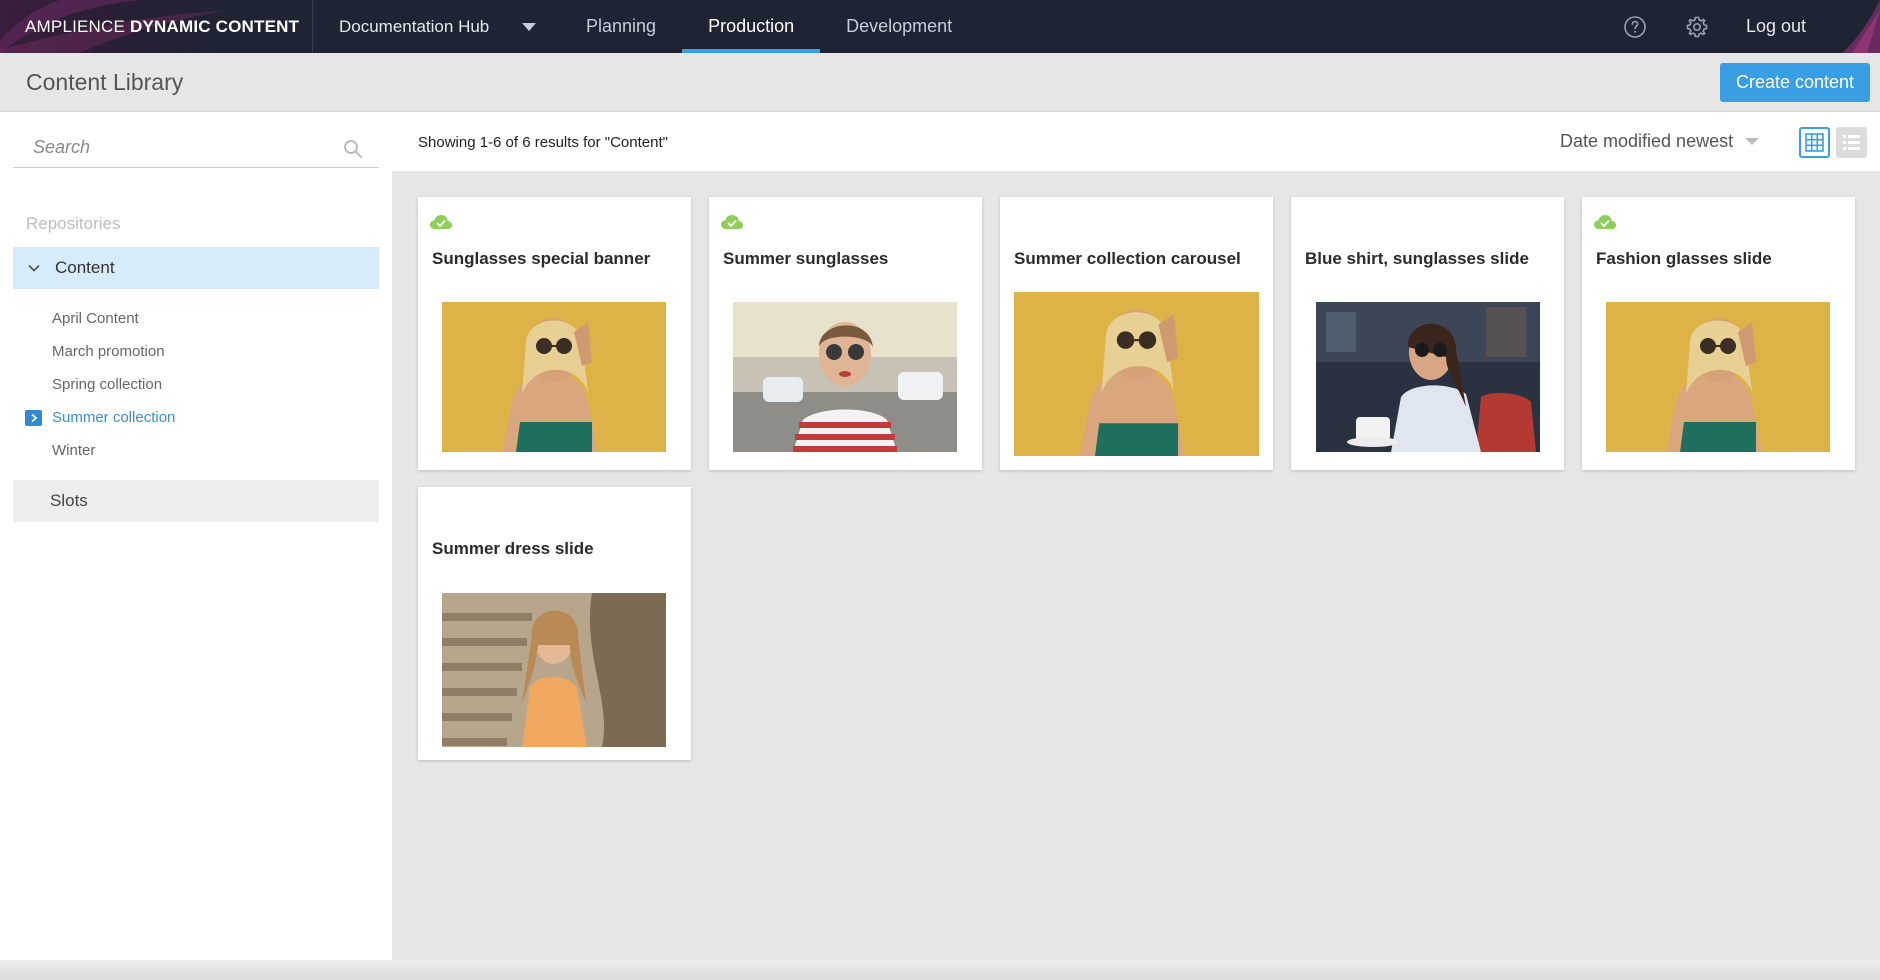 This screenshot has width=1880, height=980. I want to click on logout-link: Log out, so click(1780, 26).